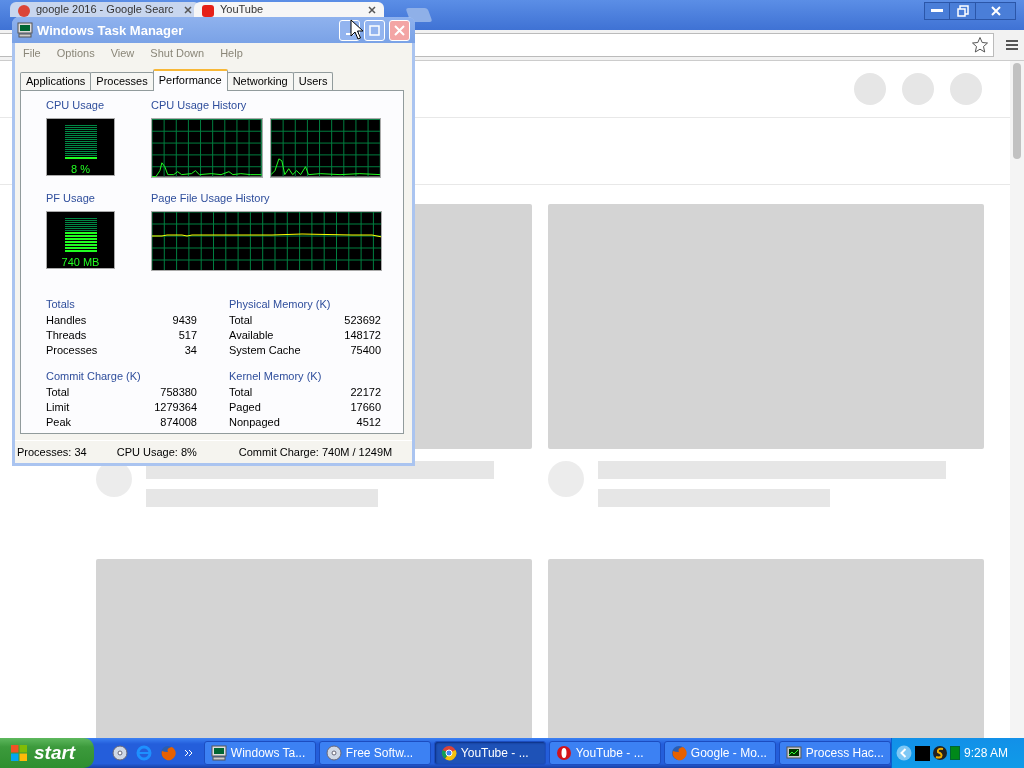 The image size is (1024, 768). Describe the element at coordinates (122, 81) in the screenshot. I see `tab: Processes` at that location.